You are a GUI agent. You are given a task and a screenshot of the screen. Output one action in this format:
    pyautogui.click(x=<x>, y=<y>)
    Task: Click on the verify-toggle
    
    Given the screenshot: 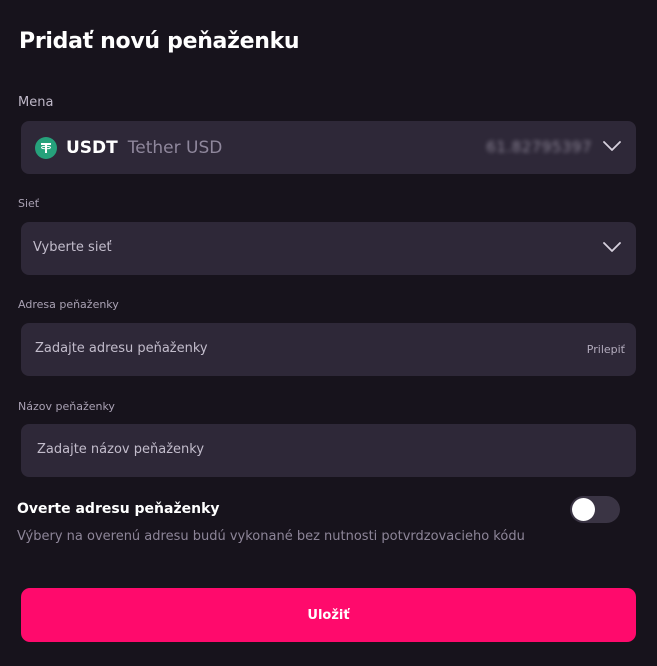 What is the action you would take?
    pyautogui.click(x=595, y=509)
    